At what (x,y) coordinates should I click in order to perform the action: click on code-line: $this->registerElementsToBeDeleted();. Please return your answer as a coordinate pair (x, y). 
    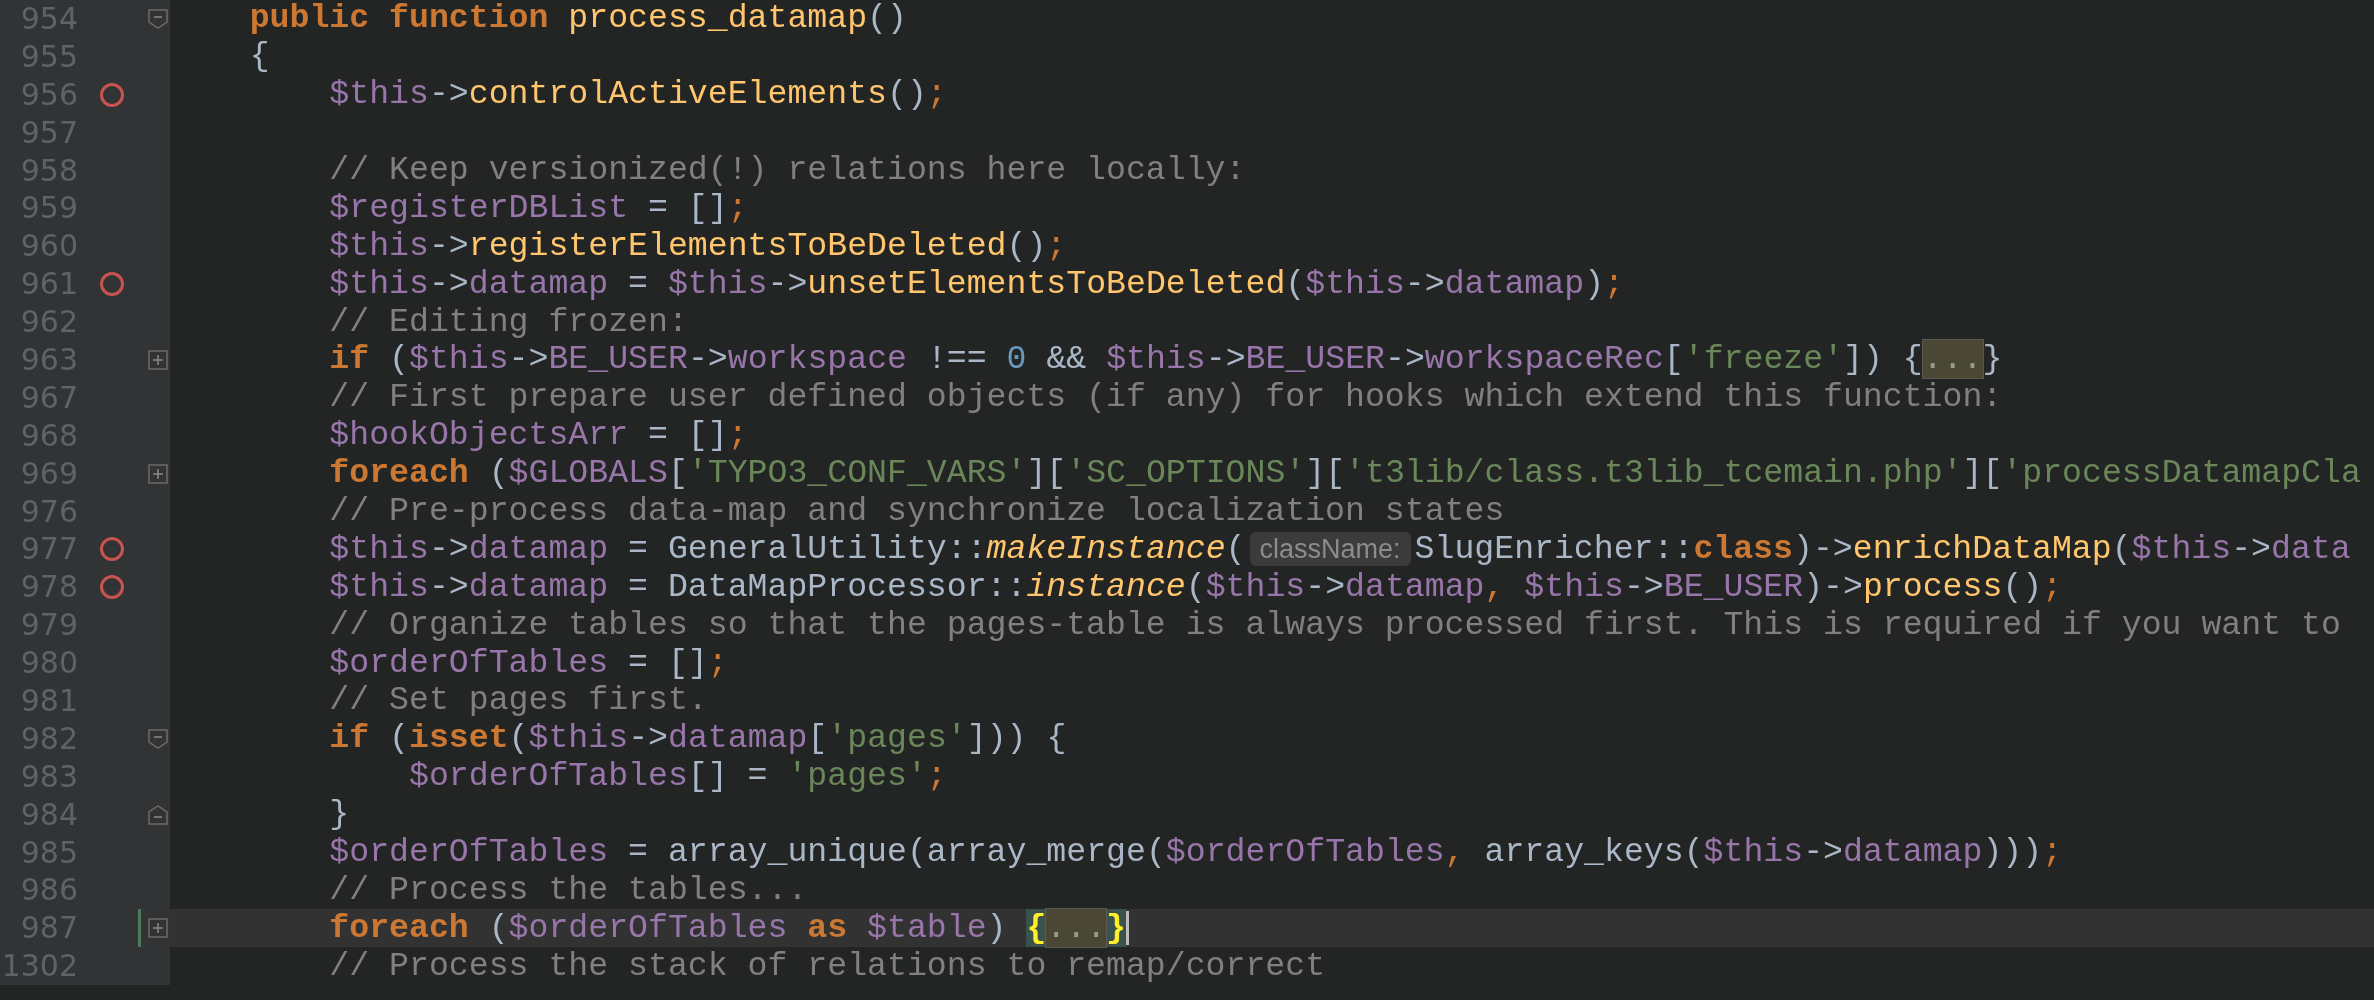
    Looking at the image, I should click on (697, 246).